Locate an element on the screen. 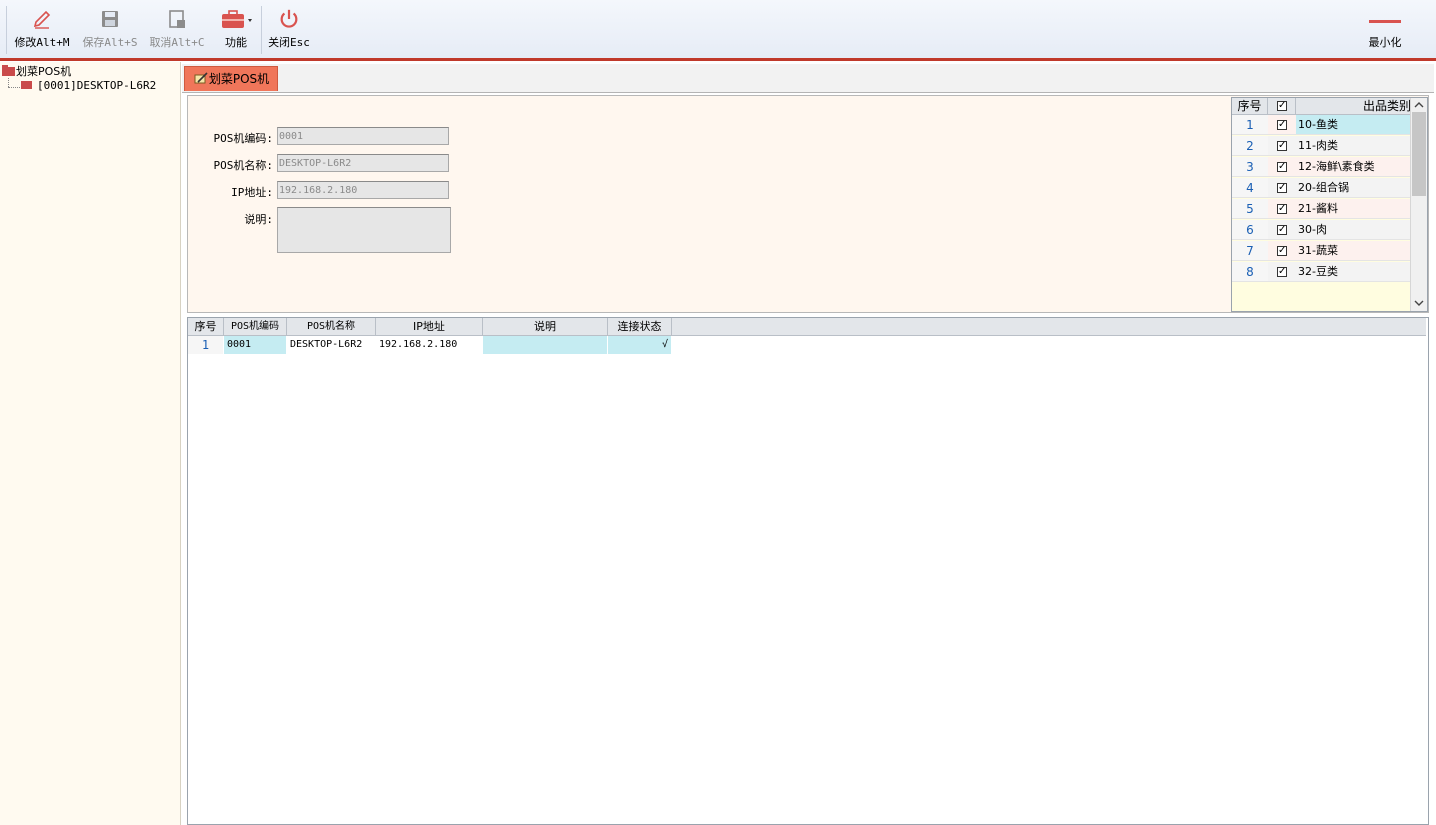 The image size is (1436, 825). close-button: 关闭Esc is located at coordinates (289, 30).